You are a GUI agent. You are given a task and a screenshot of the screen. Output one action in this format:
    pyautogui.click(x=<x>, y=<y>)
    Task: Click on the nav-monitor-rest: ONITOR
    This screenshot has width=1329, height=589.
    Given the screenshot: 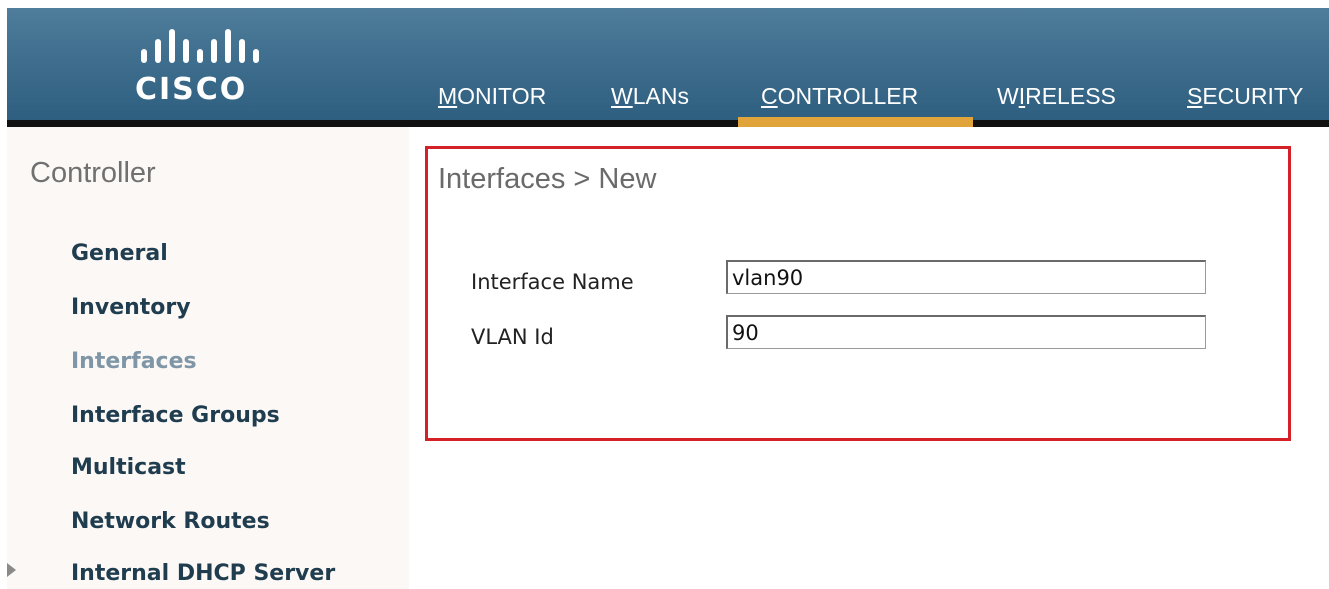 What is the action you would take?
    pyautogui.click(x=502, y=96)
    